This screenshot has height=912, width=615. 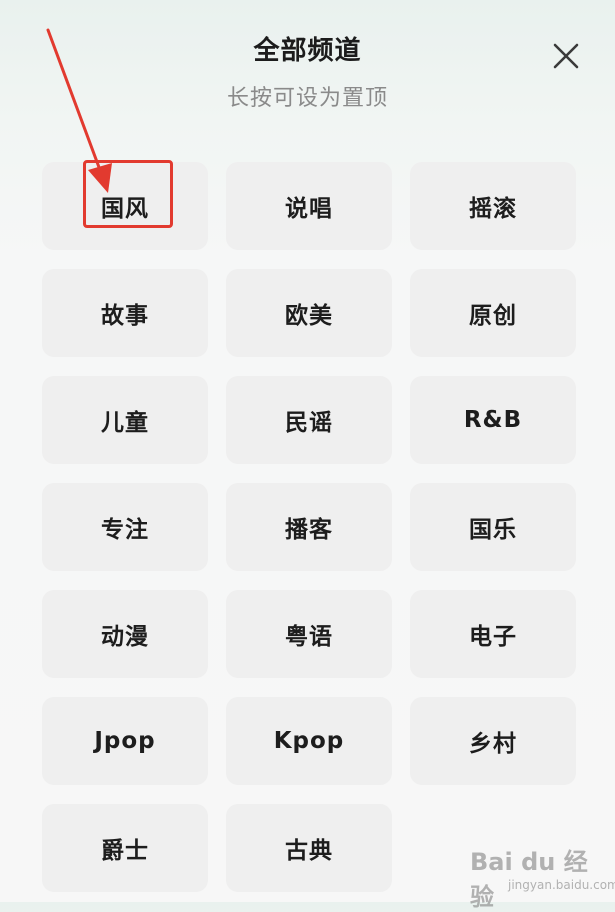 I want to click on channel-chip-jpop: Jpop, so click(x=125, y=741).